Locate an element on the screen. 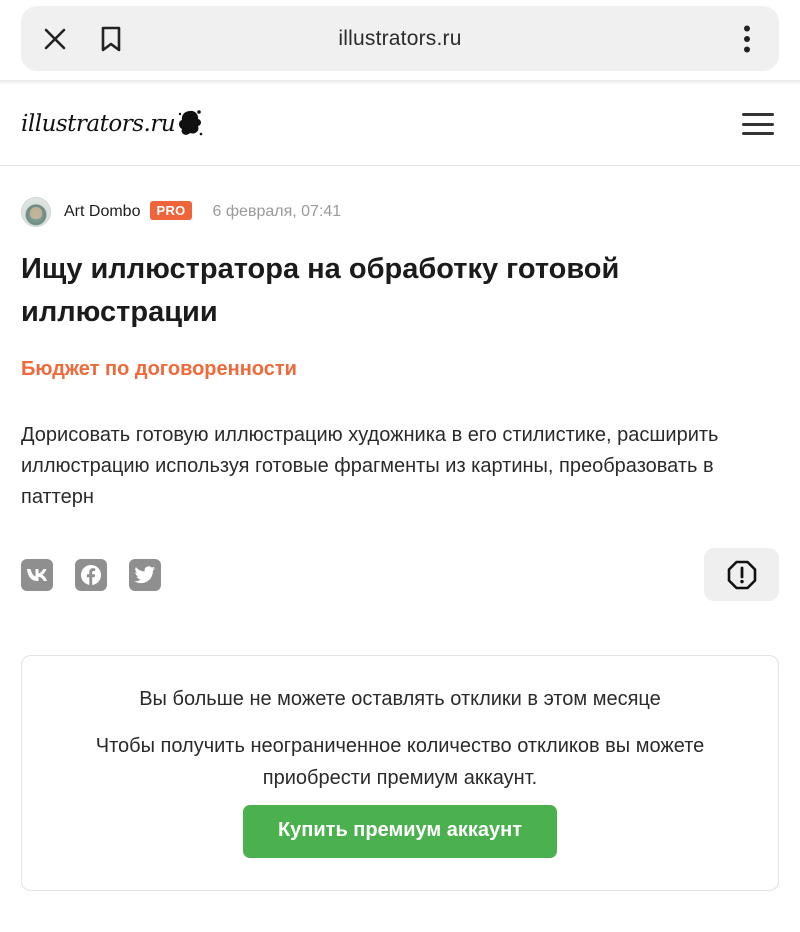  twitter-icon is located at coordinates (145, 575).